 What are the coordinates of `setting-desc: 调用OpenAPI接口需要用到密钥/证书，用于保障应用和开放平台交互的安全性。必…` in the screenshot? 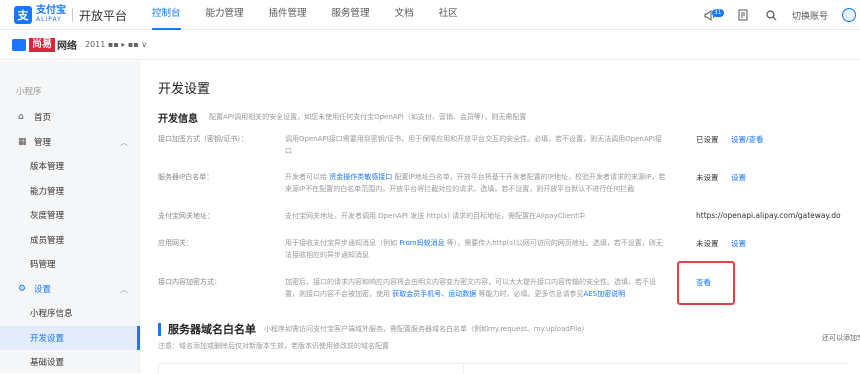 It's located at (473, 145).